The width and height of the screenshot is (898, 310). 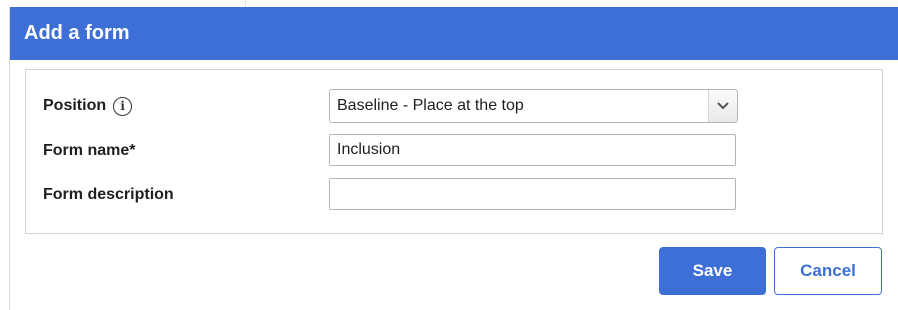 What do you see at coordinates (712, 271) in the screenshot?
I see `save-button: Save` at bounding box center [712, 271].